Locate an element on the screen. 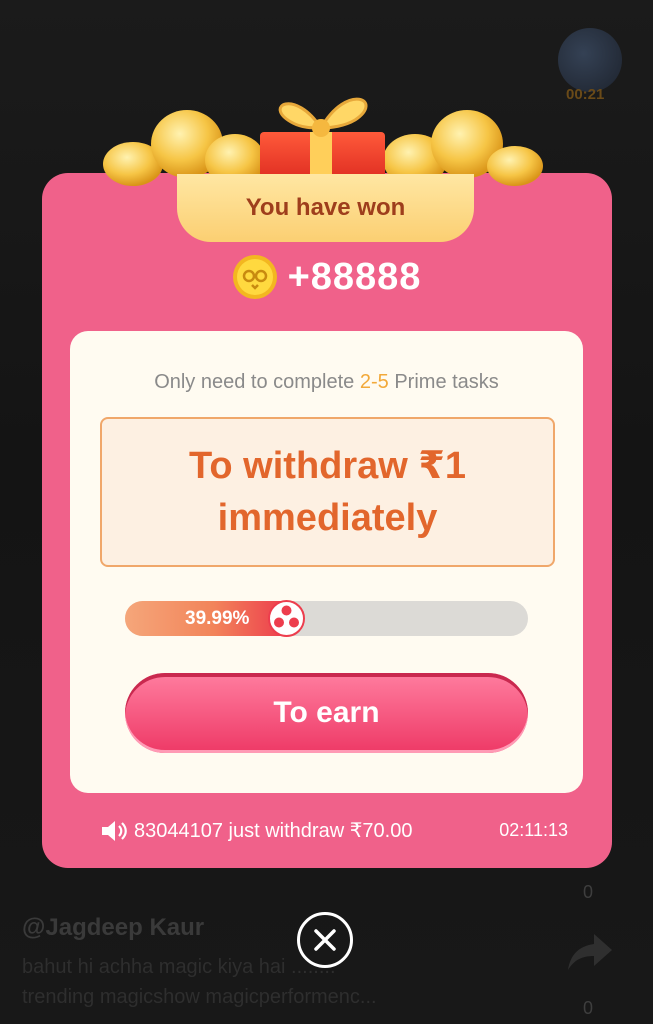  withdraw-offer-box: To withdraw ₹1 immediately is located at coordinates (327, 492).